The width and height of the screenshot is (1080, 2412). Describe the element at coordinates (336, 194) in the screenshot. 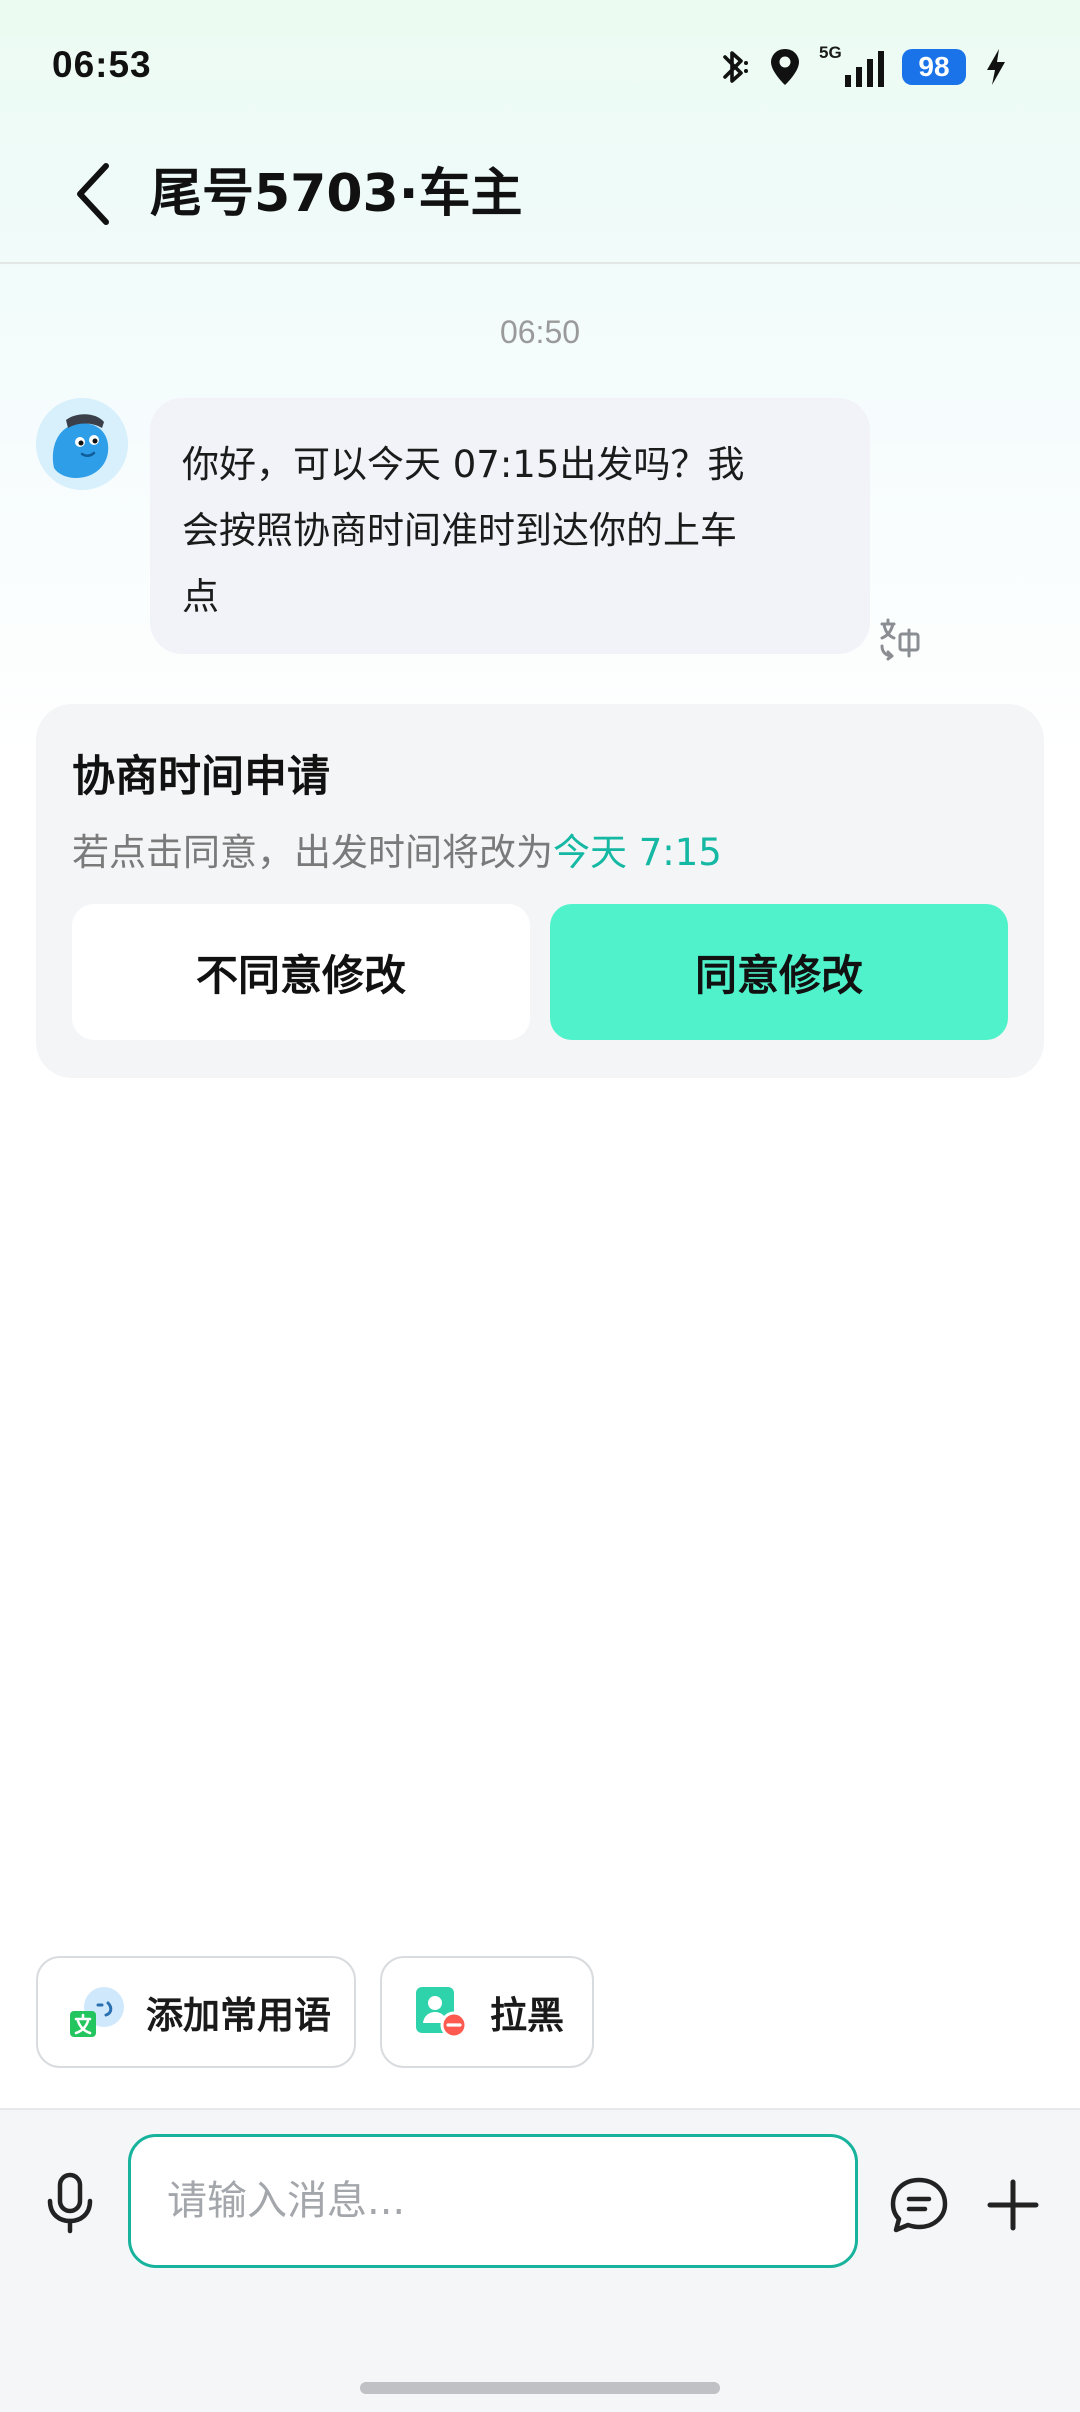

I see `page-title: 尾号5703·车主` at that location.